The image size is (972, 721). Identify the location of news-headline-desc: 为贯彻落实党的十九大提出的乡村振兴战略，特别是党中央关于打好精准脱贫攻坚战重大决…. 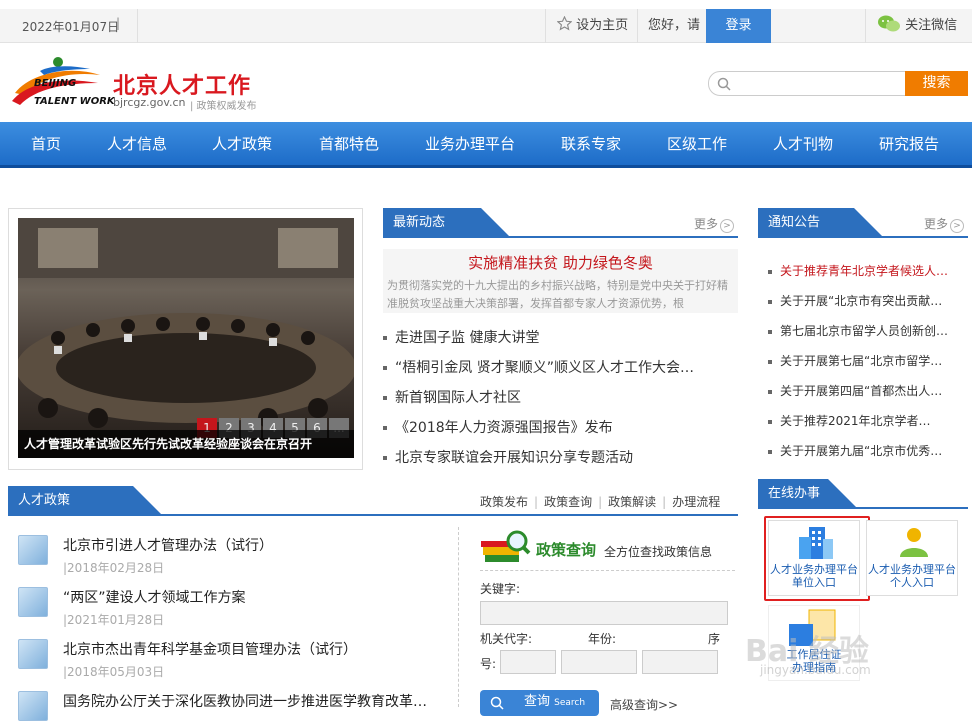
(557, 294).